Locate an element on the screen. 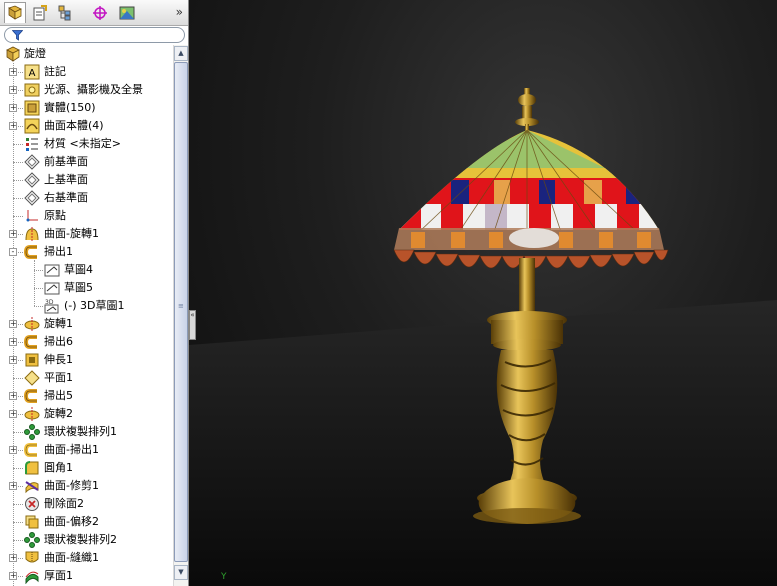 The height and width of the screenshot is (586, 777). tree-item-label: 前基準面 is located at coordinates (66, 161).